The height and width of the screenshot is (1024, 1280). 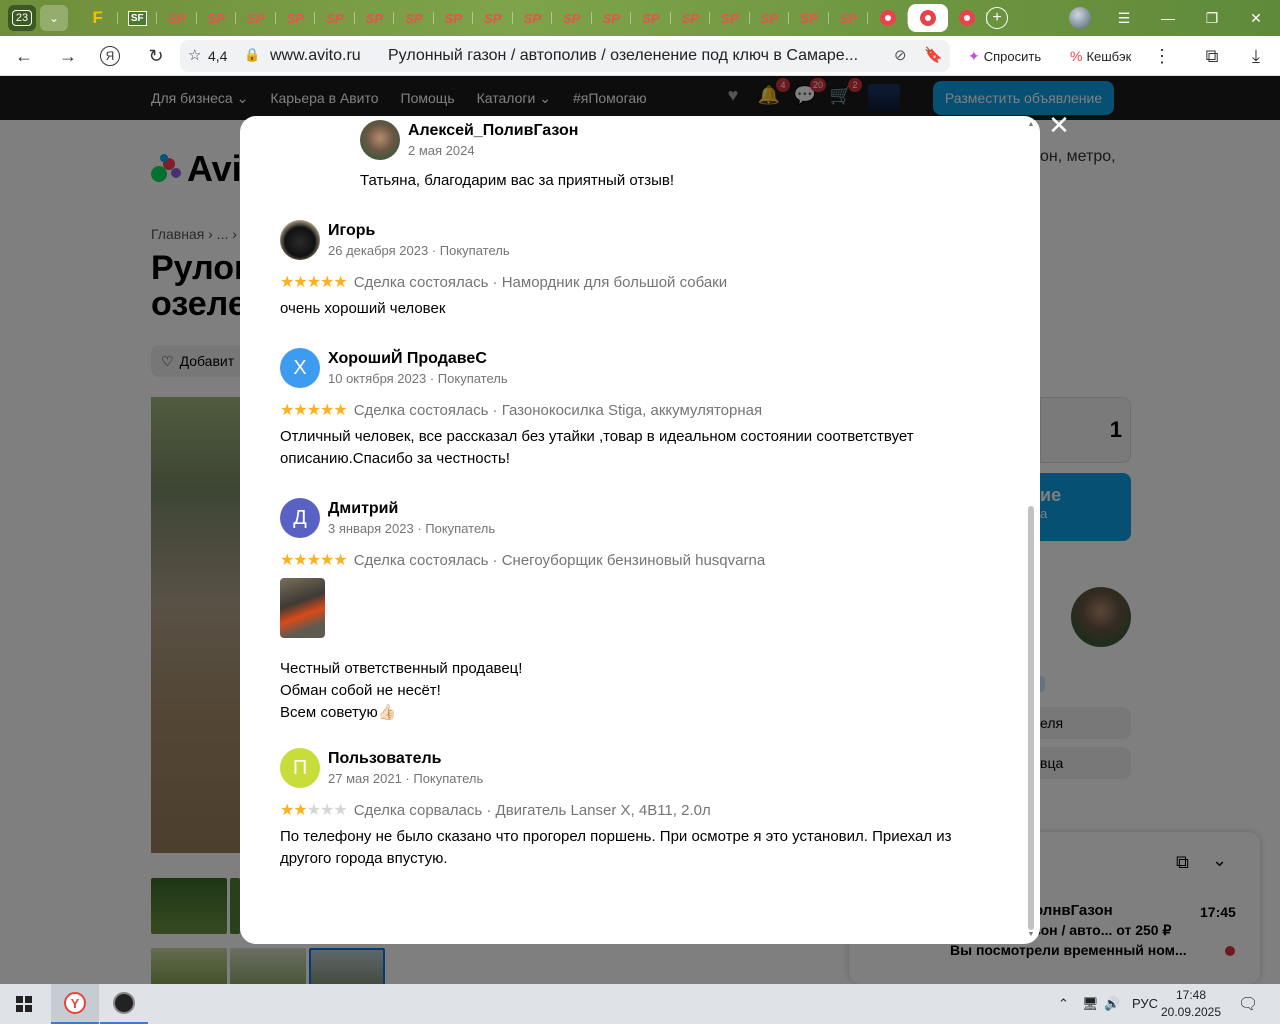 What do you see at coordinates (1109, 56) in the screenshot?
I see `cashback-label: Кешбэк` at bounding box center [1109, 56].